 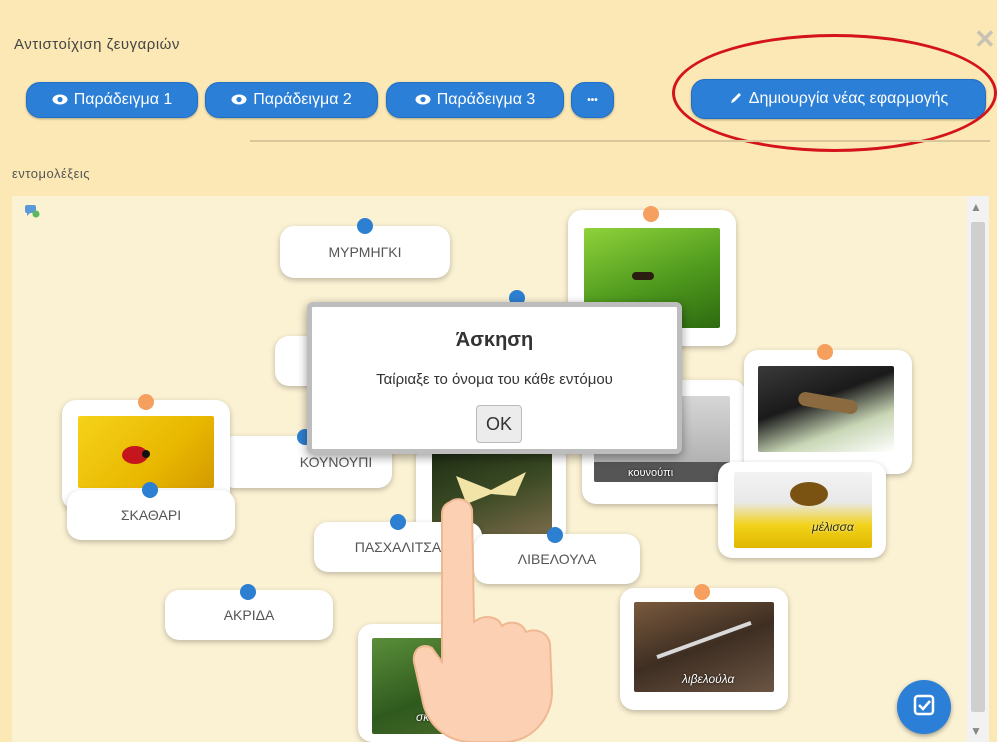 I want to click on photo-label: κουνούπι, so click(x=651, y=473).